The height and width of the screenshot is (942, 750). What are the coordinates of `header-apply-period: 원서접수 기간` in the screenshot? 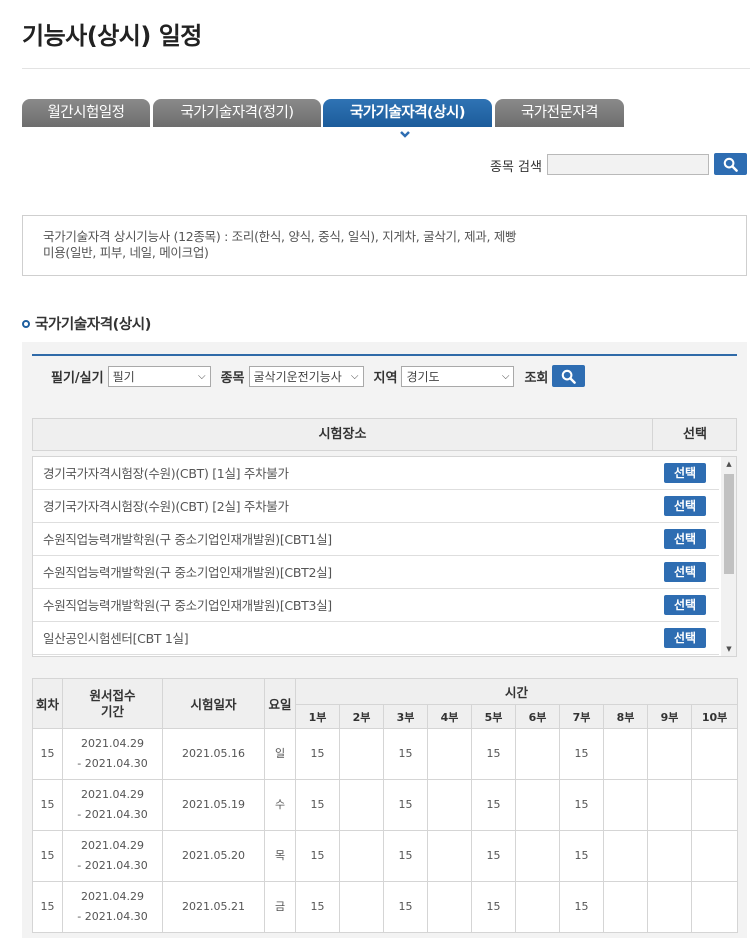 It's located at (112, 703).